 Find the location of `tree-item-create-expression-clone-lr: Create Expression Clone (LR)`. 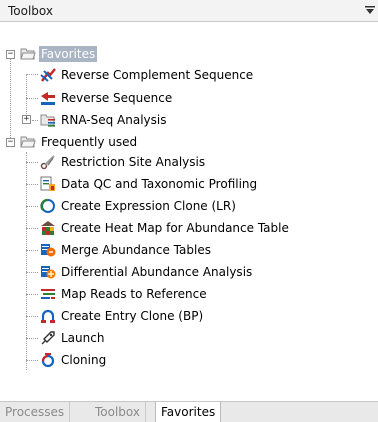

tree-item-create-expression-clone-lr: Create Expression Clone (LR) is located at coordinates (139, 206).